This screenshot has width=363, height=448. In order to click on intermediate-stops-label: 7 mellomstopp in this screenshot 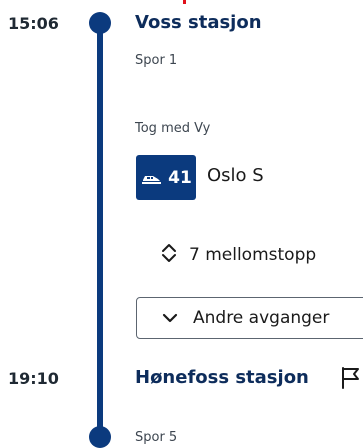, I will do `click(253, 255)`.